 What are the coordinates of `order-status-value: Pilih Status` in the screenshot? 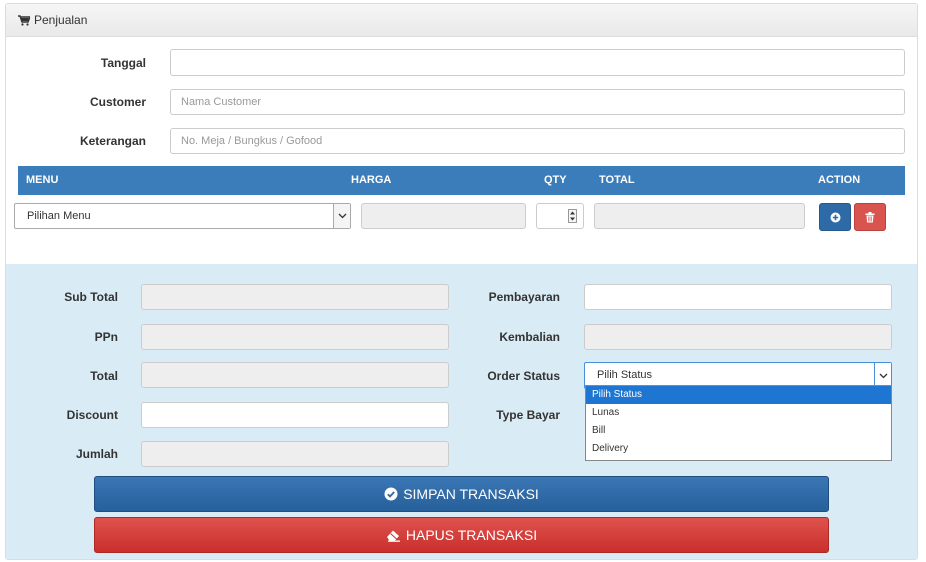 It's located at (625, 375).